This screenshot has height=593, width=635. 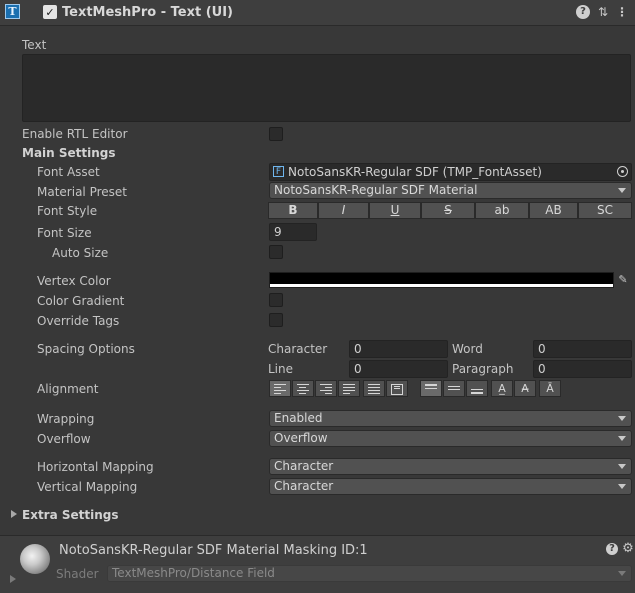 What do you see at coordinates (628, 549) in the screenshot?
I see `gear-icon: ⚙` at bounding box center [628, 549].